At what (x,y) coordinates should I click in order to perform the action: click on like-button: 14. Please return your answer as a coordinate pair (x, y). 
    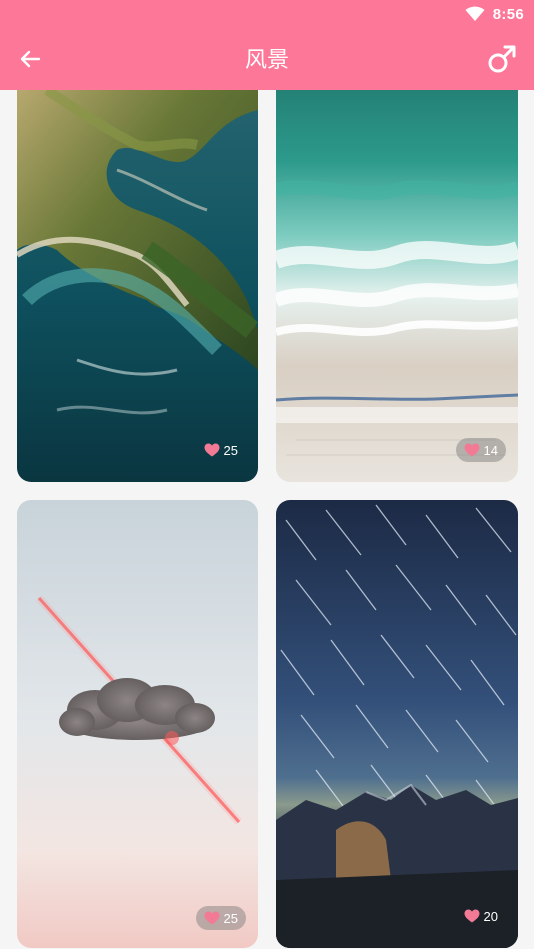
    Looking at the image, I should click on (480, 450).